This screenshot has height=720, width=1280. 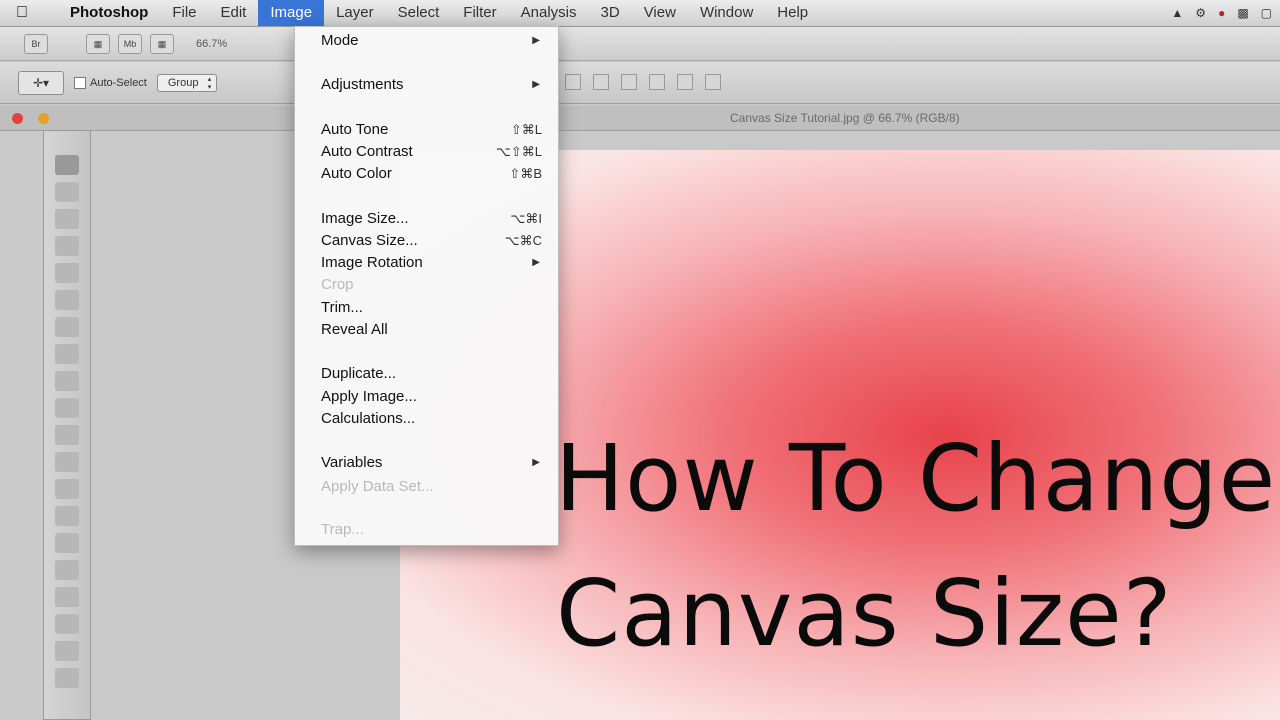 What do you see at coordinates (432, 463) in the screenshot?
I see `menu-item-variables: Variables ▶` at bounding box center [432, 463].